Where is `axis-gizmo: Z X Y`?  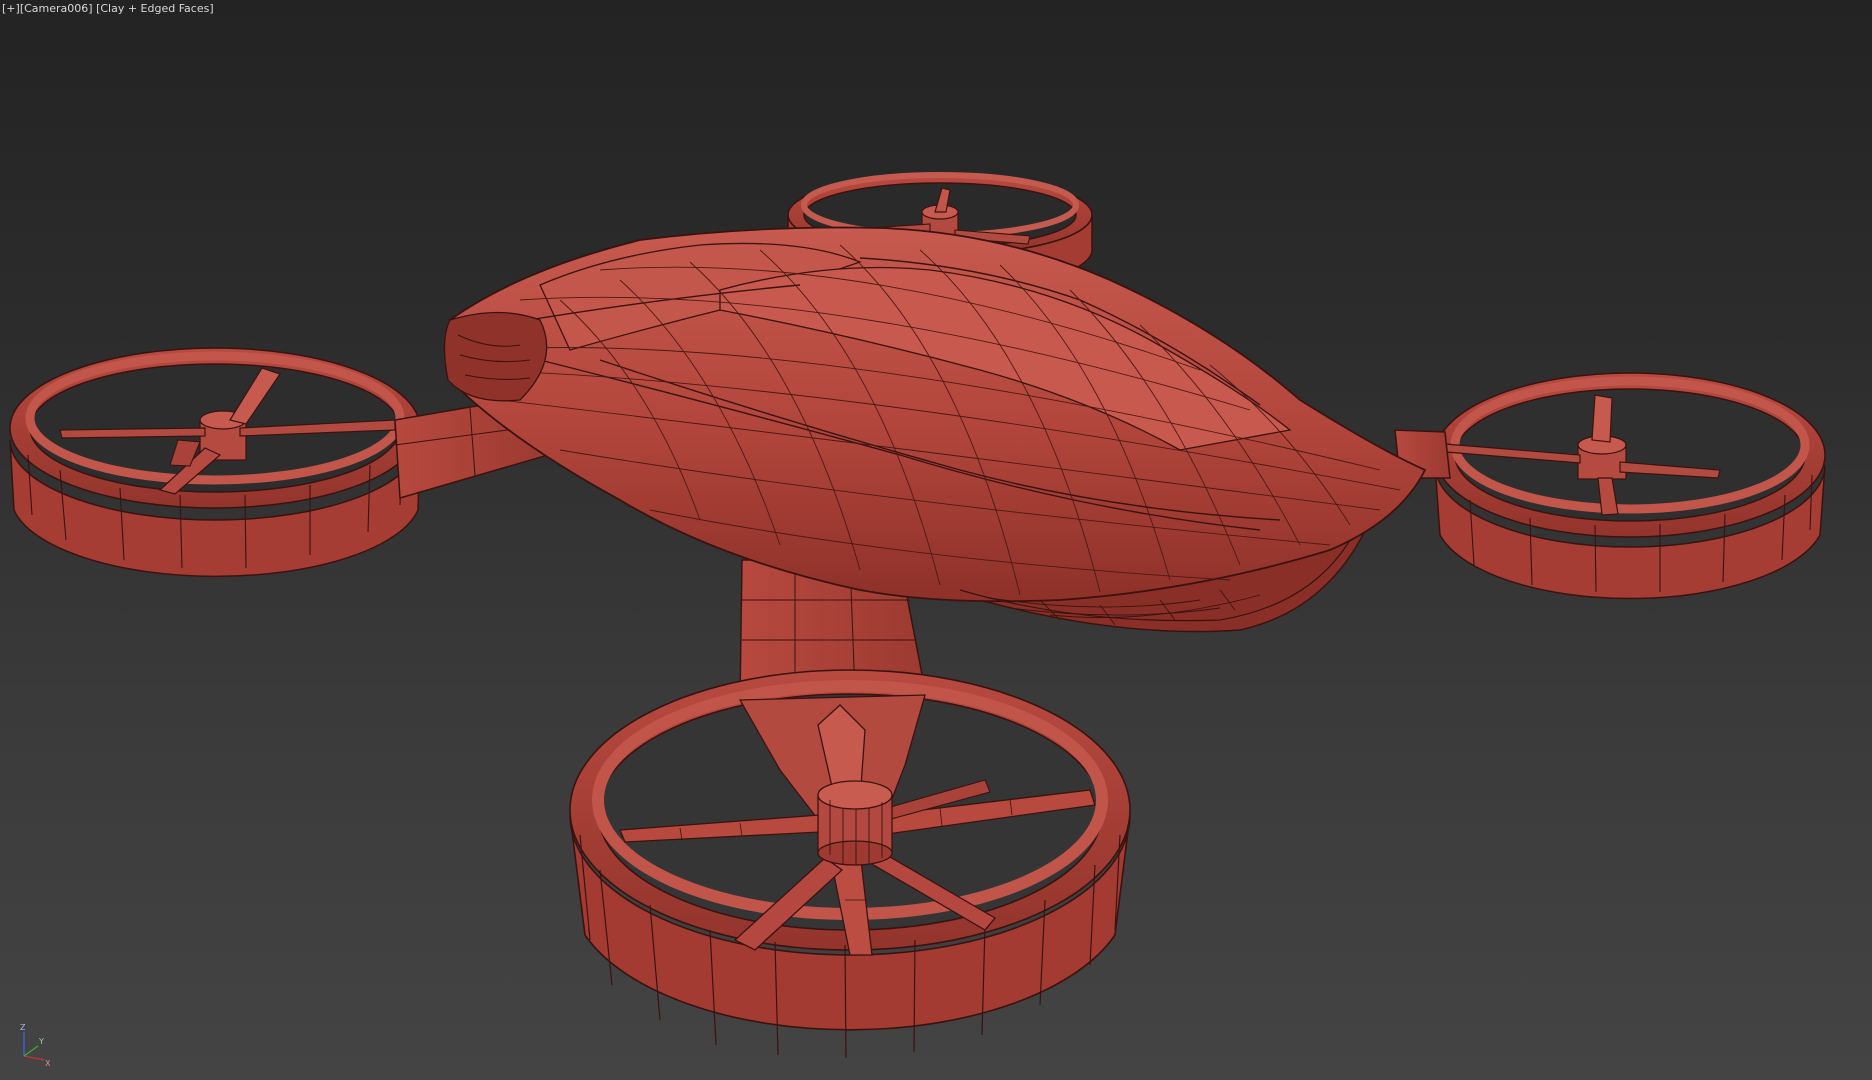 axis-gizmo: Z X Y is located at coordinates (35, 1046).